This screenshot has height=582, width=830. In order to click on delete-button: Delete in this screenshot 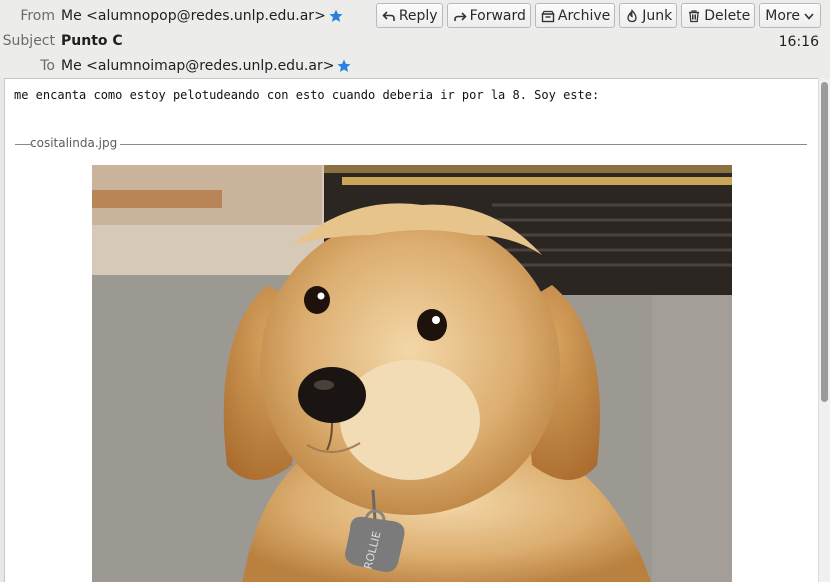, I will do `click(718, 15)`.